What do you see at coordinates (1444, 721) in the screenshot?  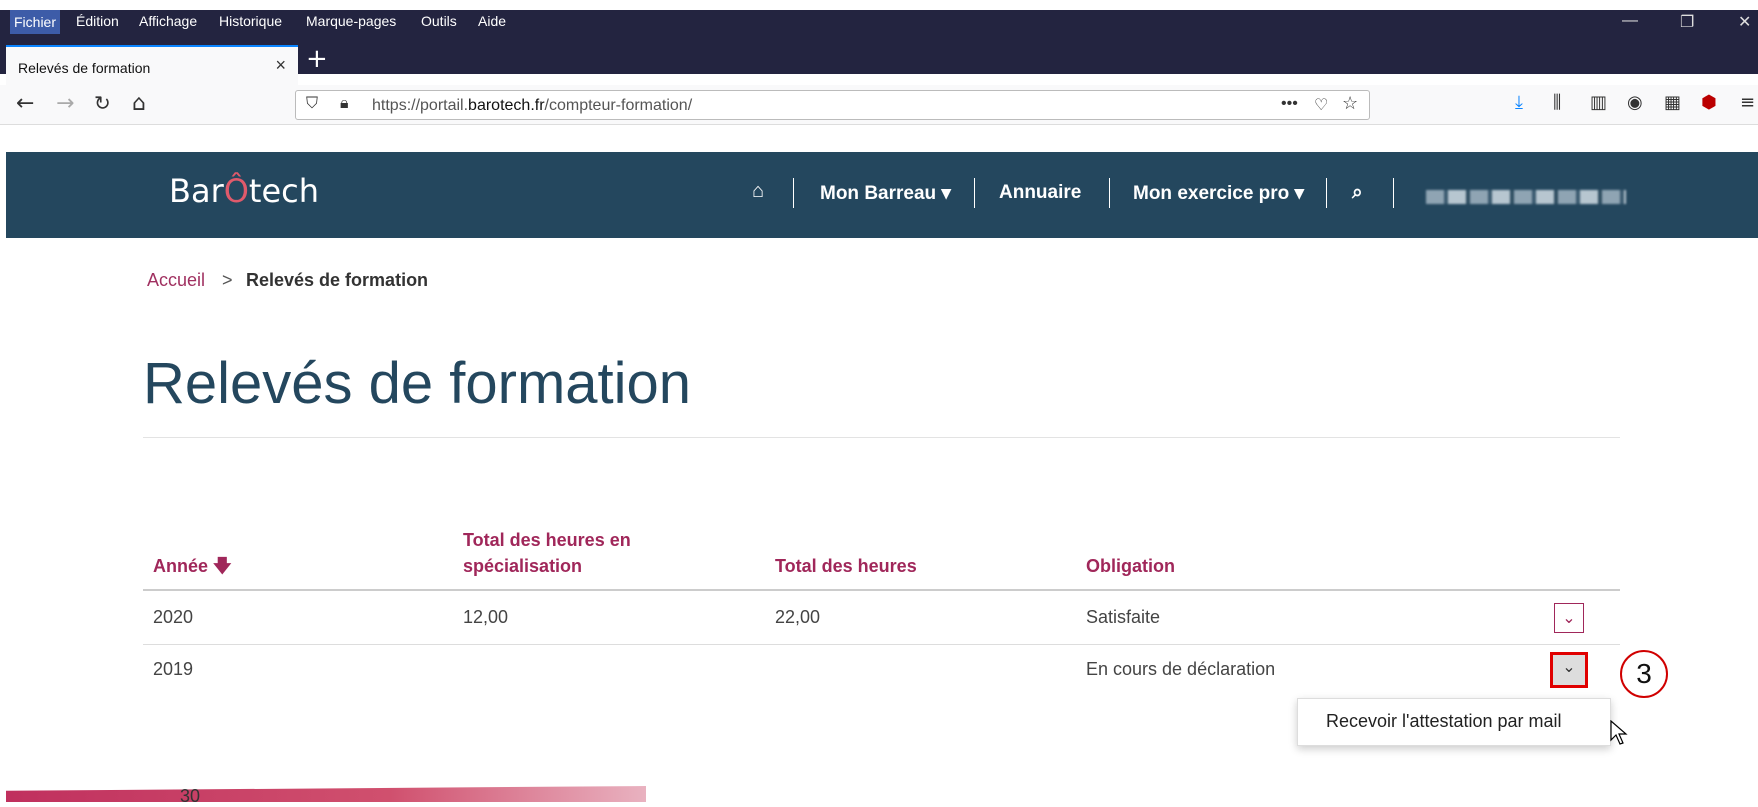 I see `menu-item-receive-attestation: Recevoir l'attestation par mail` at bounding box center [1444, 721].